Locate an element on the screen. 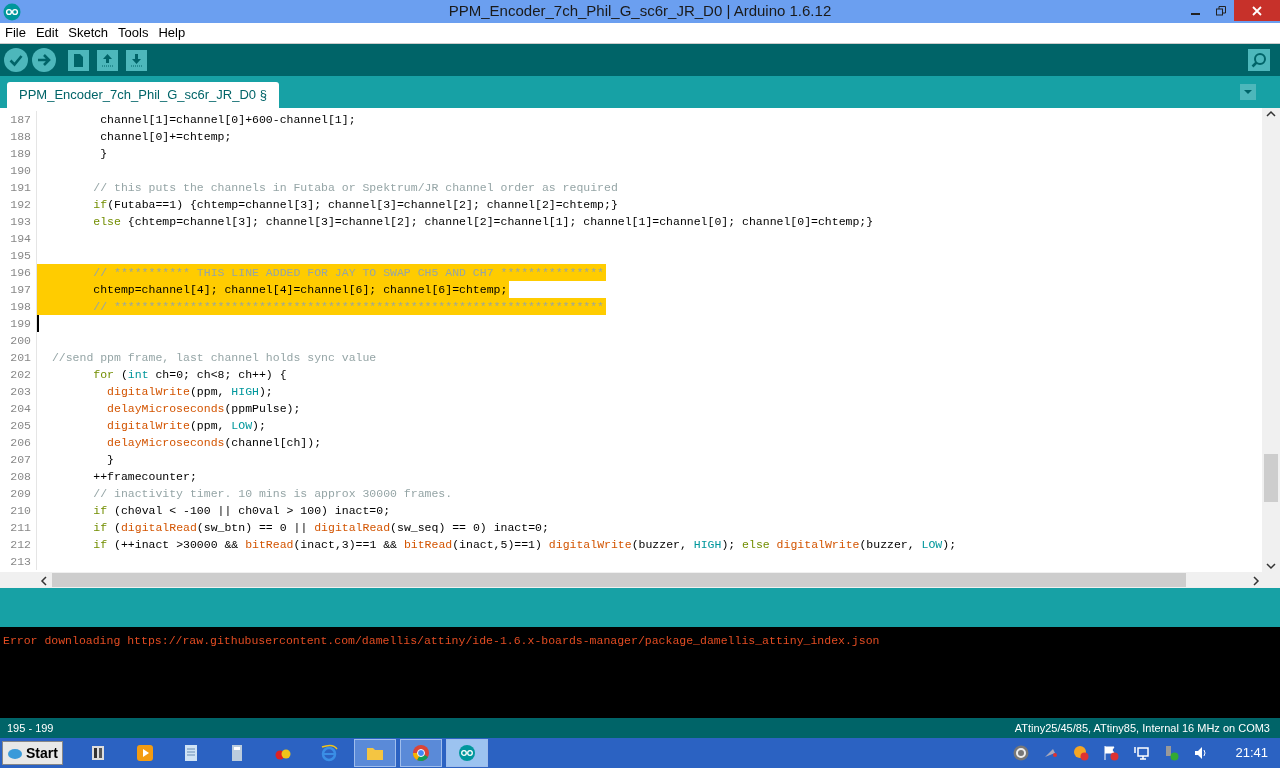  code-line: //send ppm frame, last channel holds sync value is located at coordinates (214, 358).